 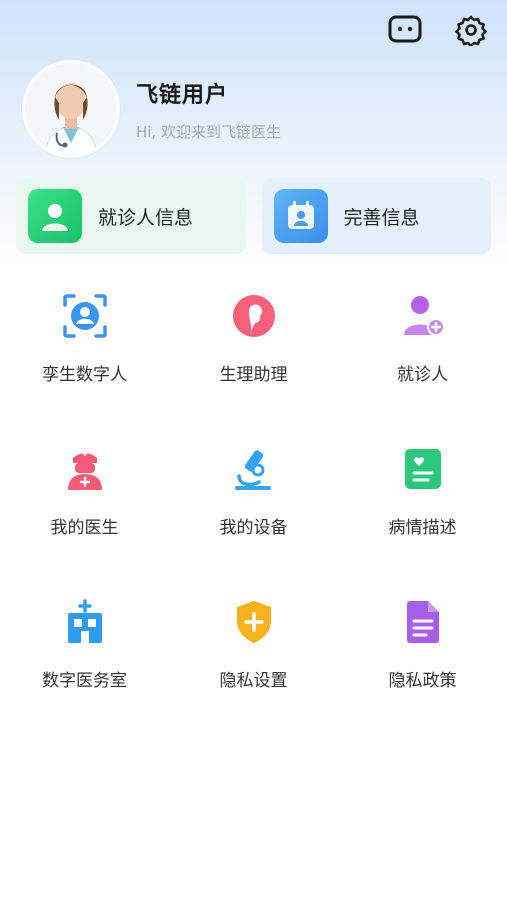 What do you see at coordinates (422, 528) in the screenshot?
I see `grid-label: 病情描述` at bounding box center [422, 528].